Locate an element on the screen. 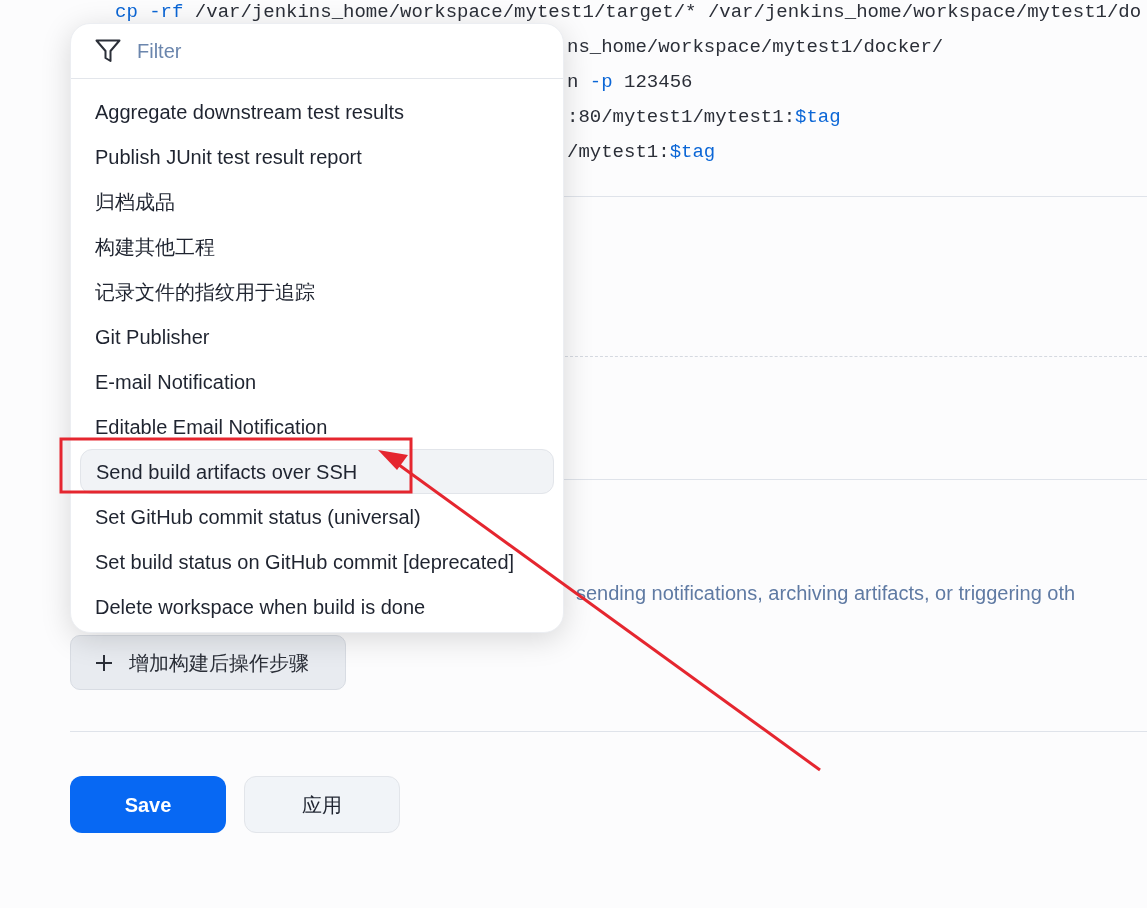  add-step-button: 增加构建后操作步骤 is located at coordinates (208, 662).